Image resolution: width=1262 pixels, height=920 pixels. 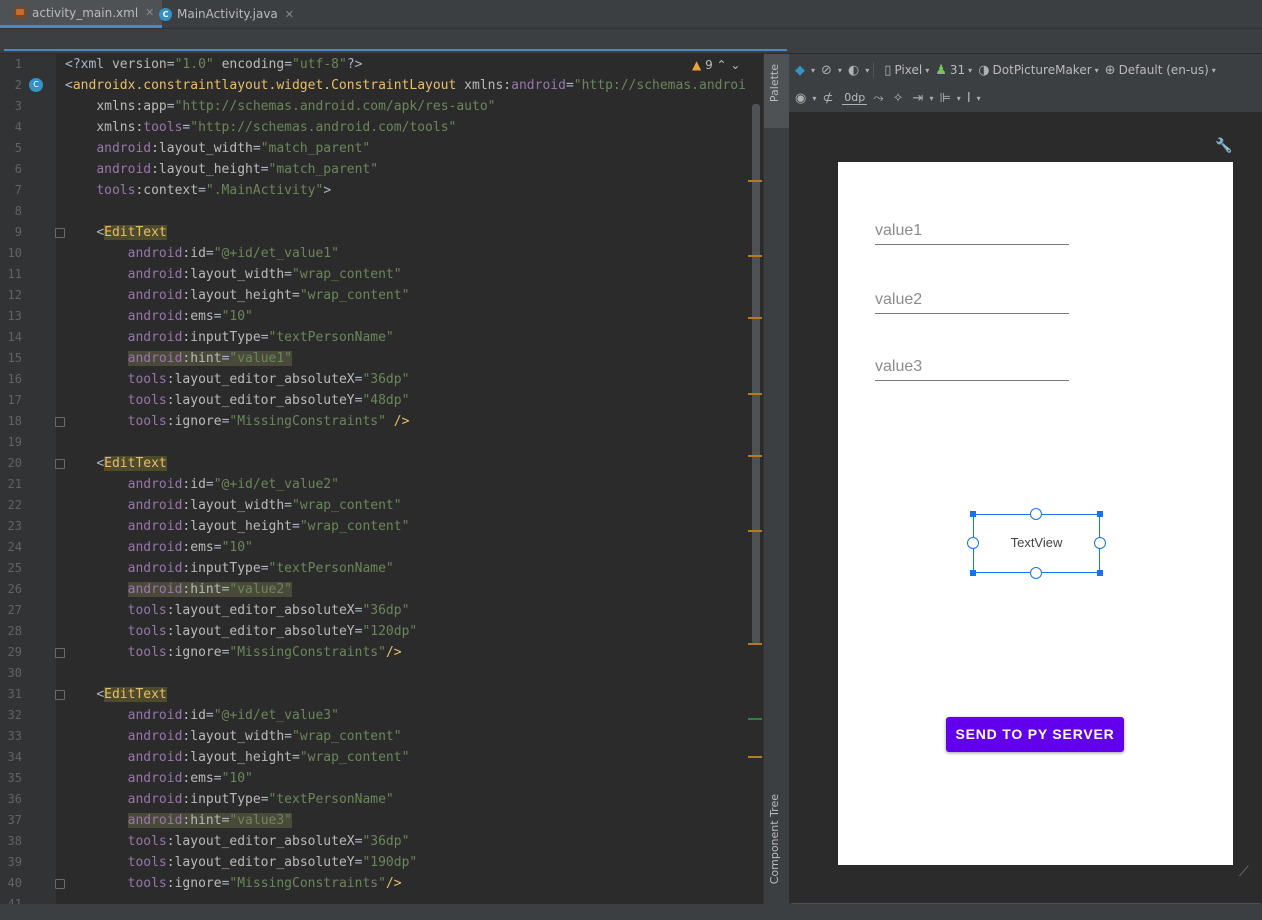 I want to click on code-line: 9 <EditText, so click(x=380, y=232).